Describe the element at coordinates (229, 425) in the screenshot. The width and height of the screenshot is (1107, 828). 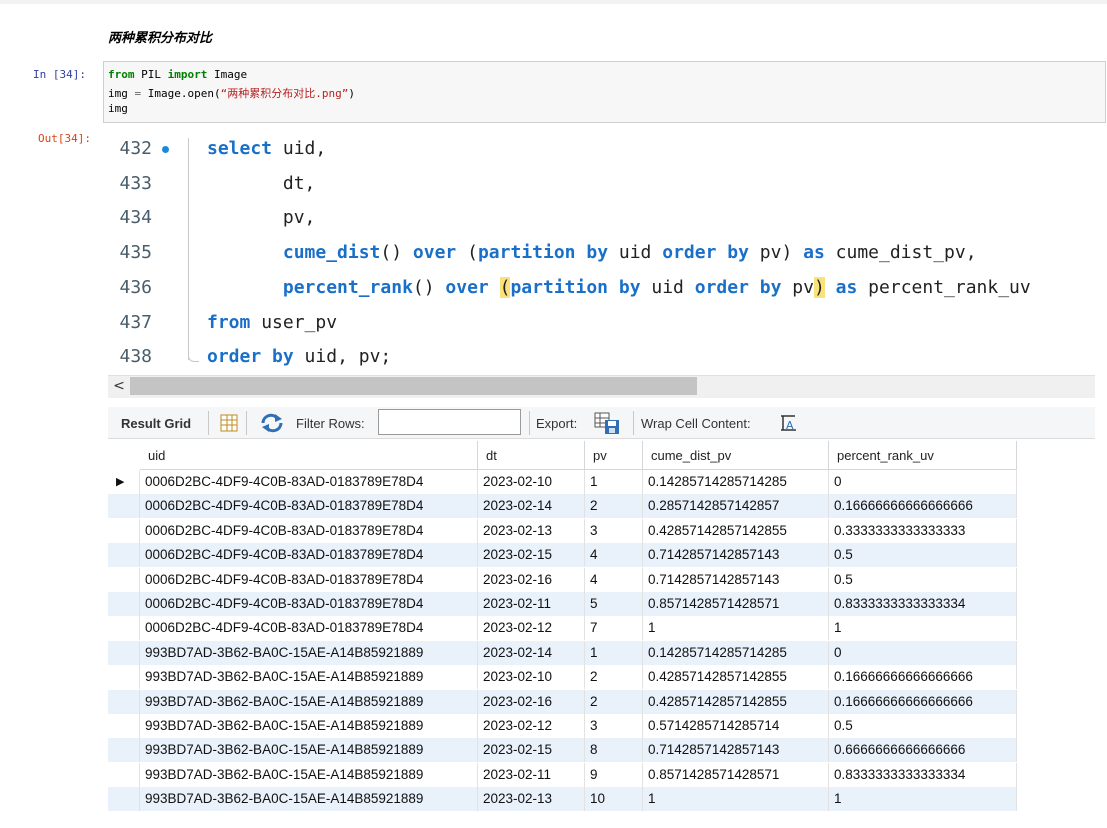
I see `grid-view-icon` at that location.